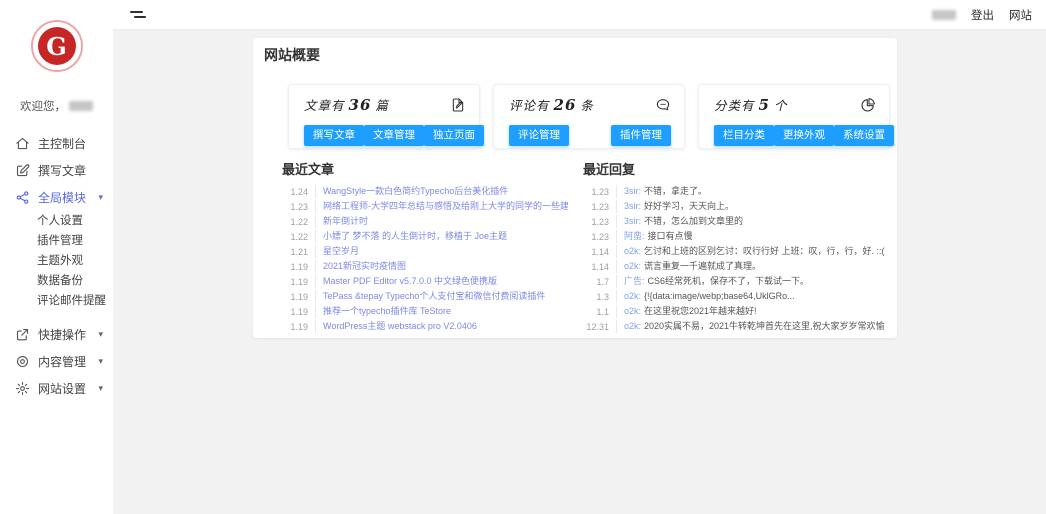 The width and height of the screenshot is (1046, 514). Describe the element at coordinates (641, 135) in the screenshot. I see `manage-plugins-button: 插件管理` at that location.